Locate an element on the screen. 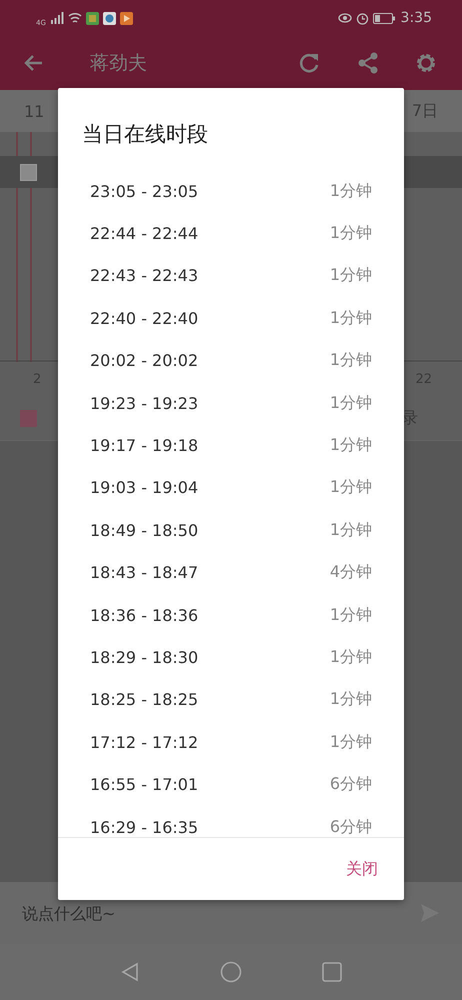 This screenshot has height=1000, width=462. wifi-icon is located at coordinates (75, 18).